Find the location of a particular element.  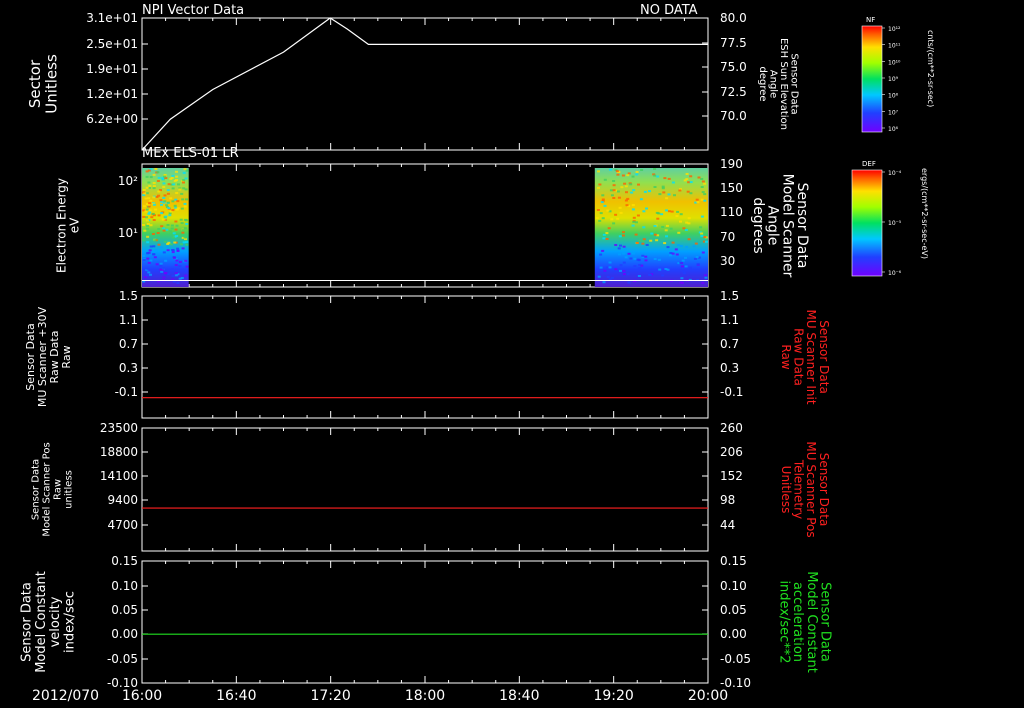

colorbar-tick-label: 10⁻⁶ is located at coordinates (895, 273).